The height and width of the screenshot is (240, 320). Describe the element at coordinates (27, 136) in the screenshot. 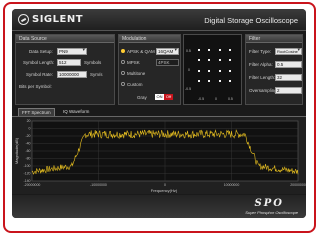

I see `y-tick-label: -20` at that location.